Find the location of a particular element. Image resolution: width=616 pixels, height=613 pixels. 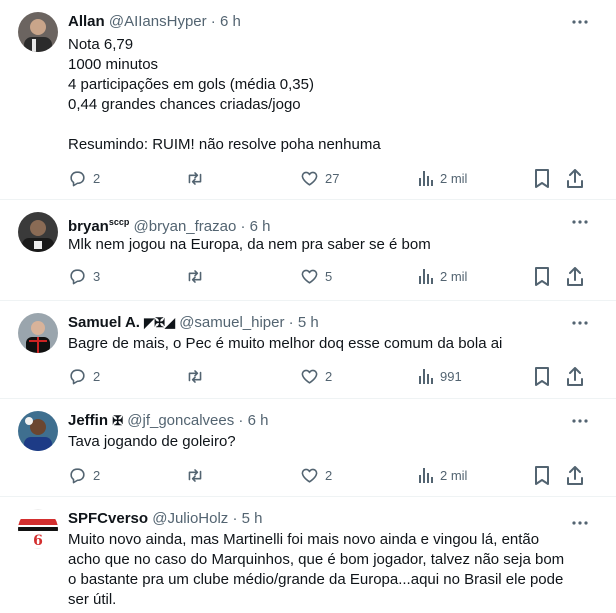

views-button: 991 is located at coordinates (440, 376).